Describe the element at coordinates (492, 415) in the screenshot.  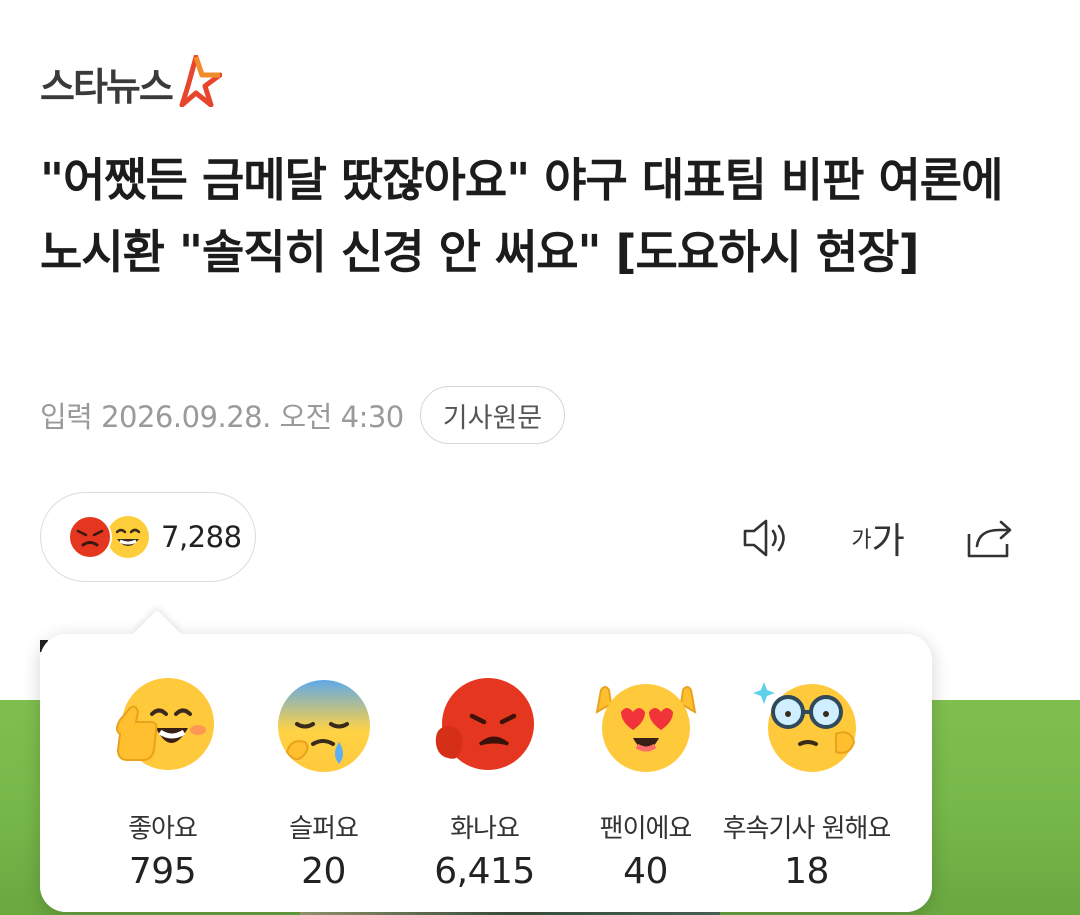
I see `original-article-button: 기사원문` at that location.